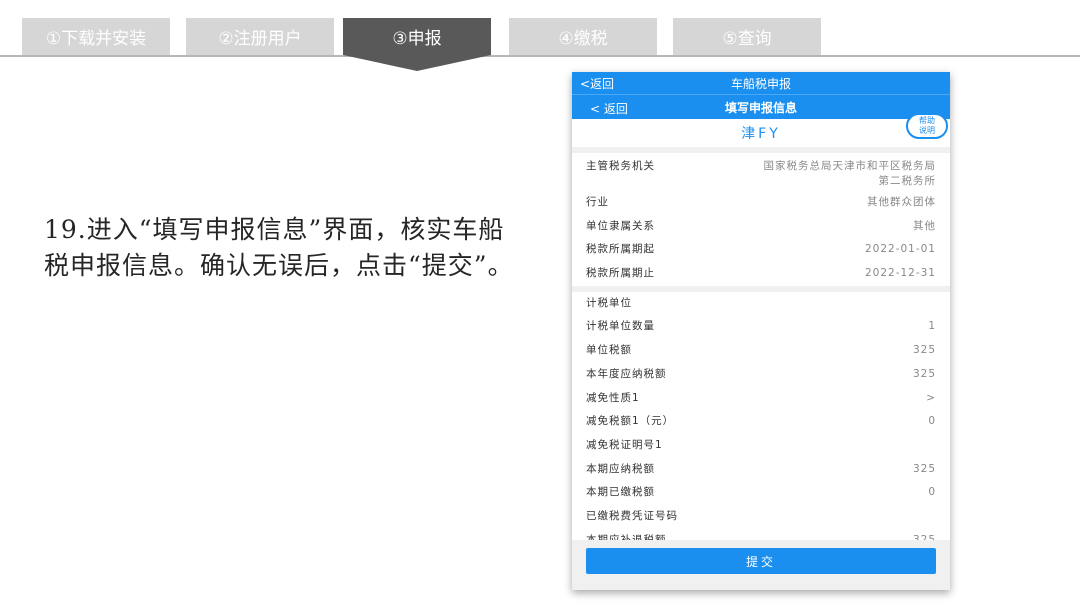  I want to click on info-row: 税款所属期止 2022-12-31, so click(761, 274).